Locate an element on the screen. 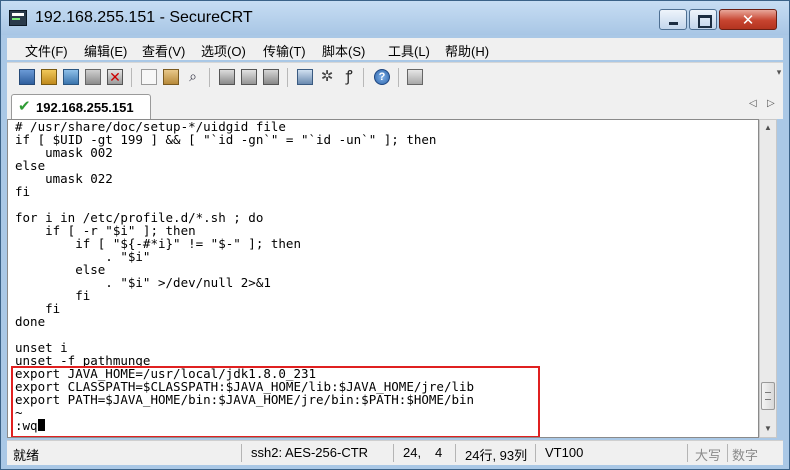  scroll-up-icon: ▲ is located at coordinates (768, 128).